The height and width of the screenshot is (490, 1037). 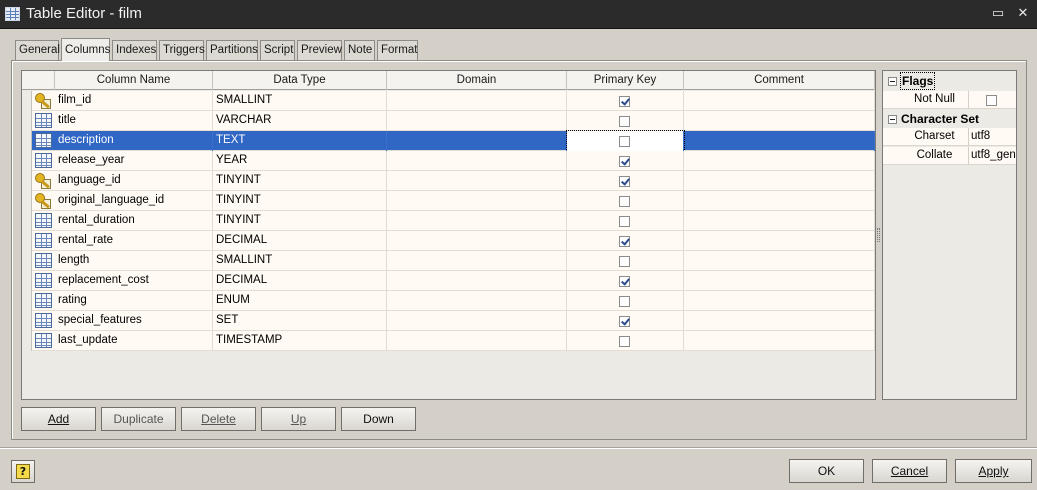 I want to click on not-null-row: Not Null, so click(x=949, y=100).